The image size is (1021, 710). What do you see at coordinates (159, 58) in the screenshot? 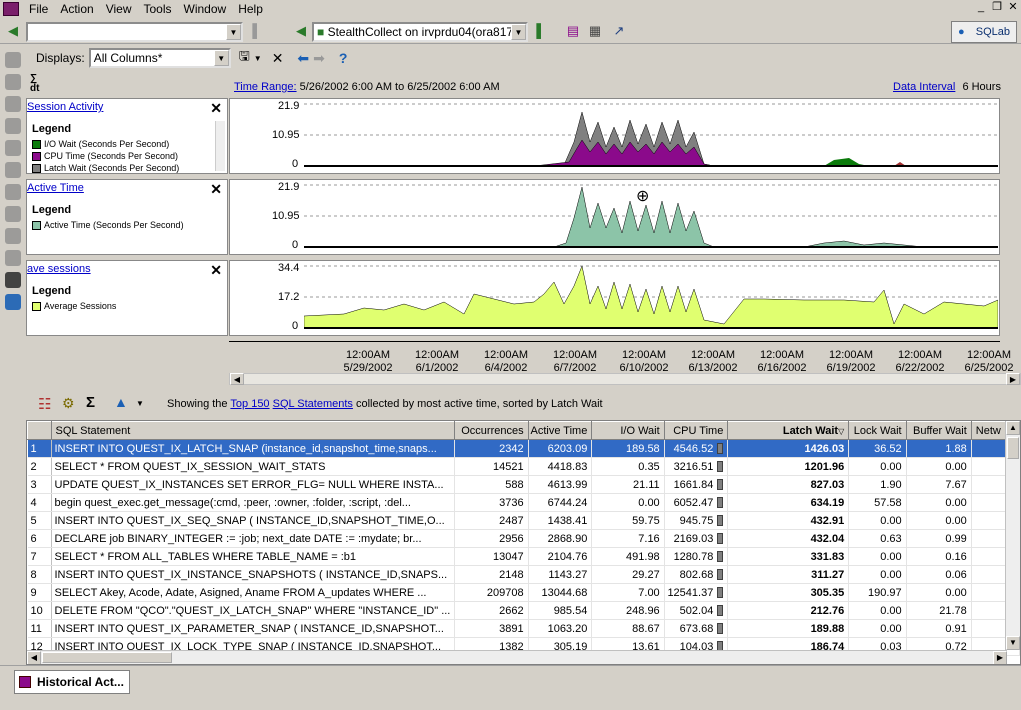
I see `displays-combo: All Columns* ▼` at bounding box center [159, 58].